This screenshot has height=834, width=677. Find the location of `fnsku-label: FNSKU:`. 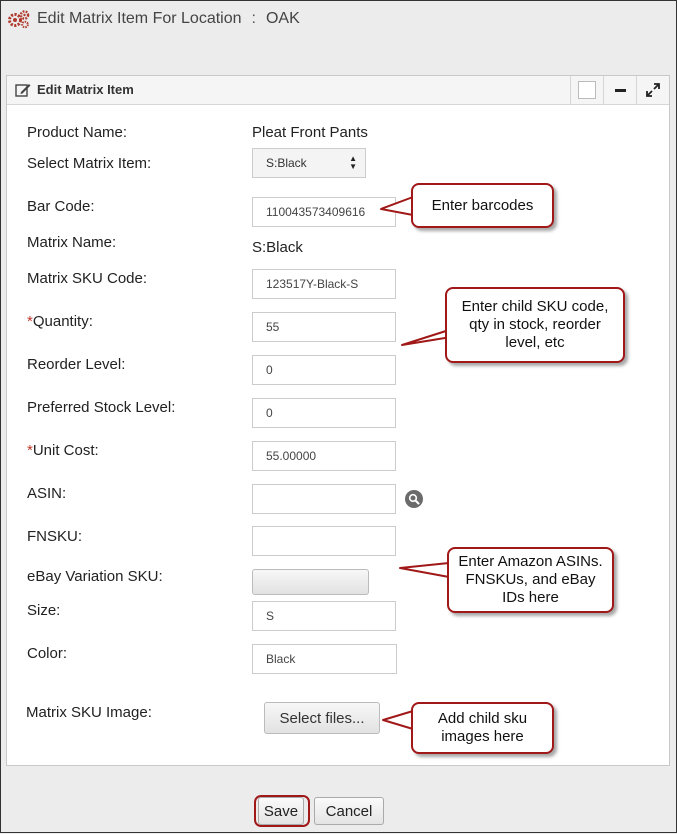

fnsku-label: FNSKU: is located at coordinates (55, 536).